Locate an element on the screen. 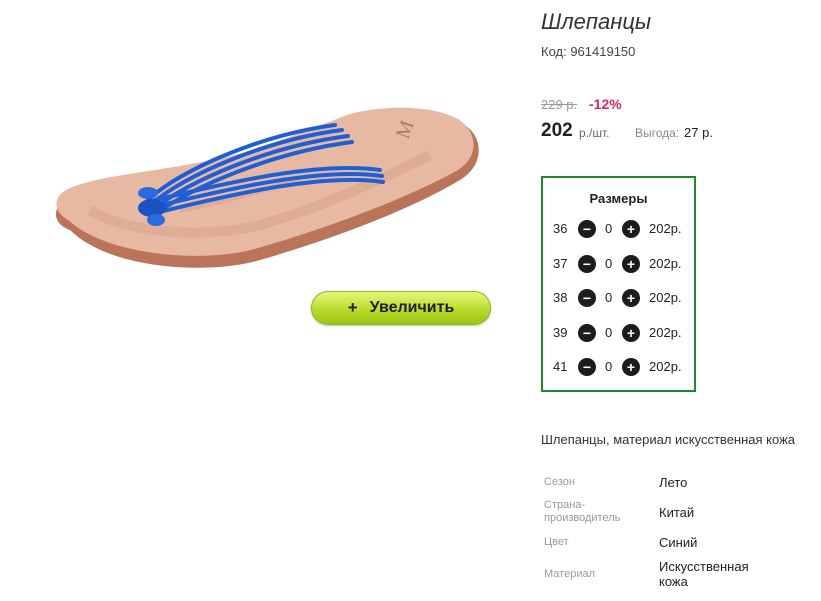  size-label: 37 is located at coordinates (560, 263).